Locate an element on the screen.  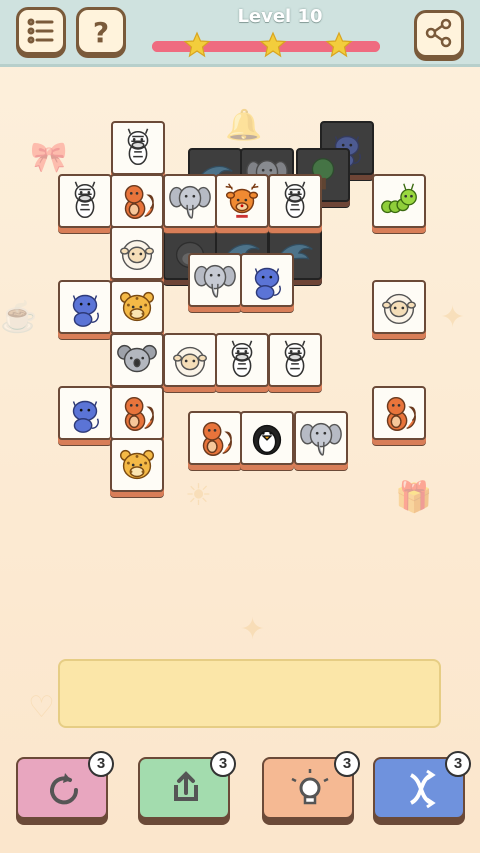
tile-caterpillar is located at coordinates (399, 201).